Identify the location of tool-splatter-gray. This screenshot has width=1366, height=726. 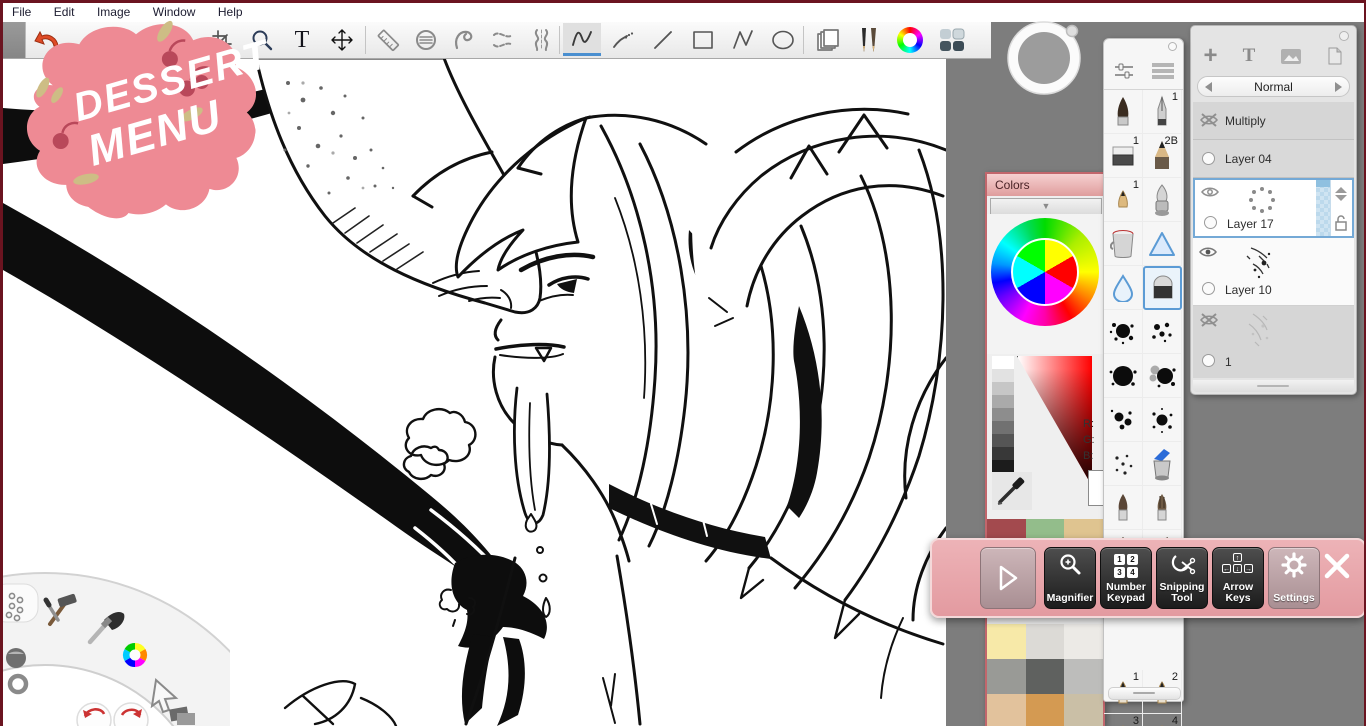
(1162, 376).